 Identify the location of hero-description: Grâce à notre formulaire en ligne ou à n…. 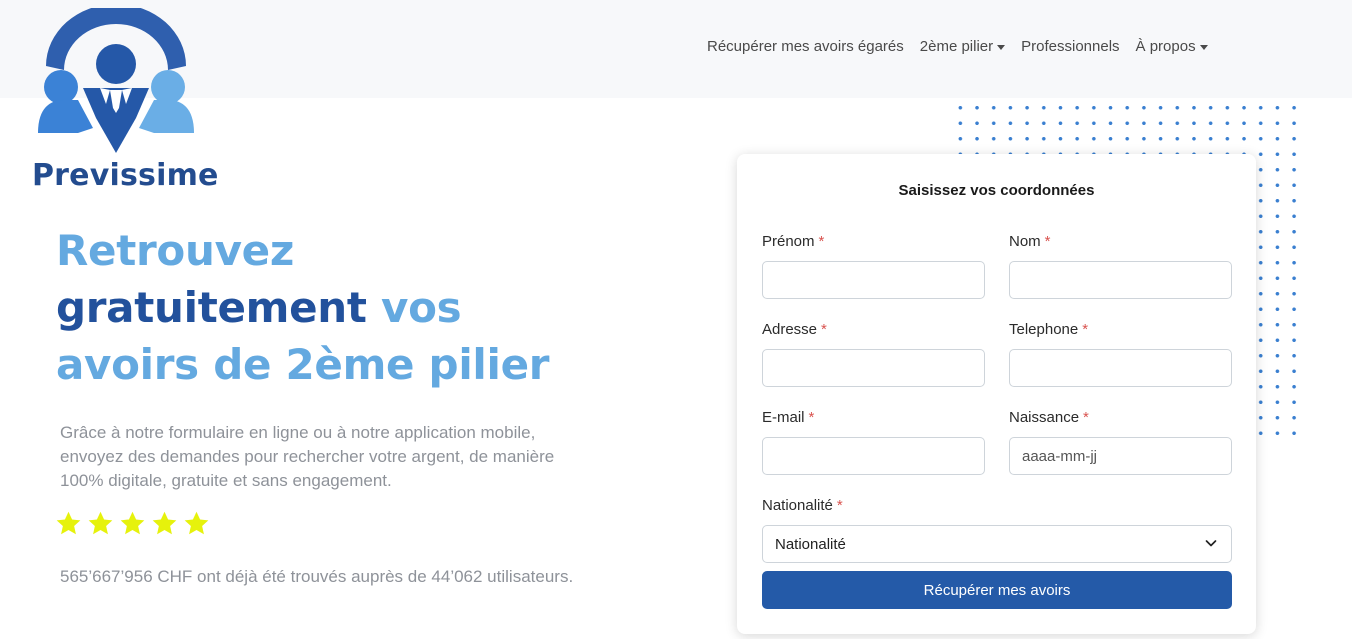
(307, 456).